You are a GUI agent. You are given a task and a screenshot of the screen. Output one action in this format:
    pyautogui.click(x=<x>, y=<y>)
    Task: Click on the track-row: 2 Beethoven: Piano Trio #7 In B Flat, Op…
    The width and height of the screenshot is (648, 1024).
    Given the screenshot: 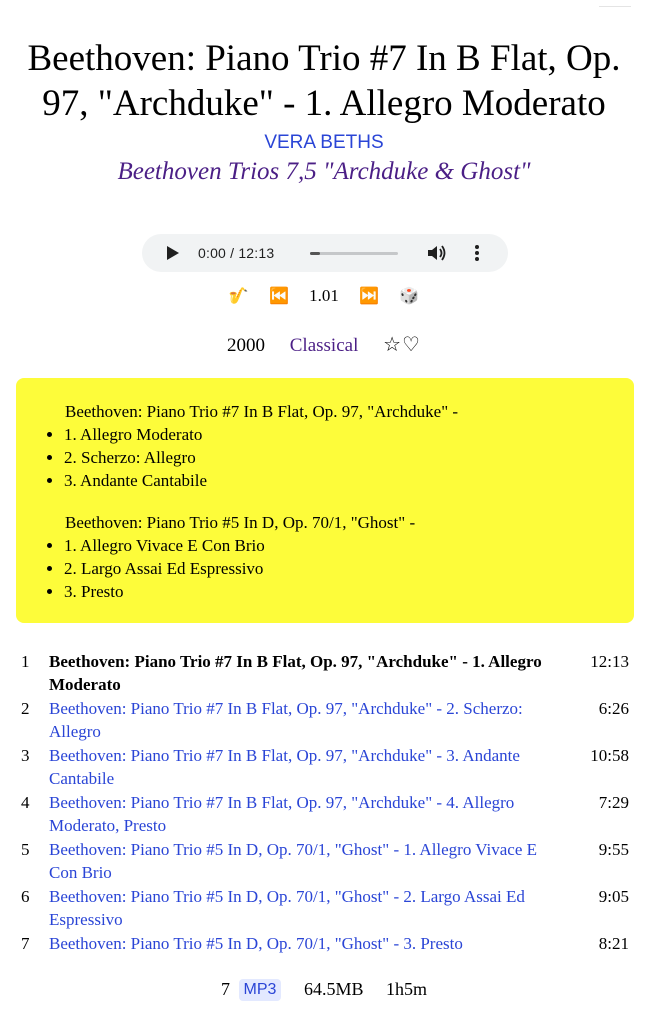 What is the action you would take?
    pyautogui.click(x=324, y=720)
    